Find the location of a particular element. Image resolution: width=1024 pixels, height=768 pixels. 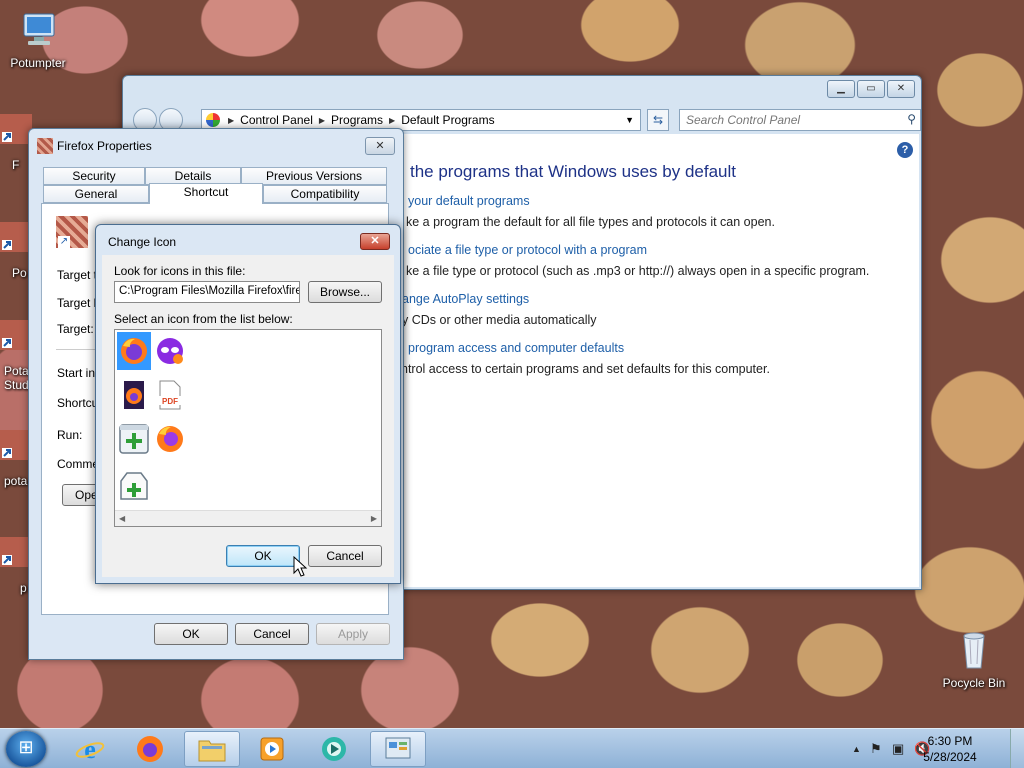

desktop-icon-label: Pocycle Bin is located at coordinates (974, 683).